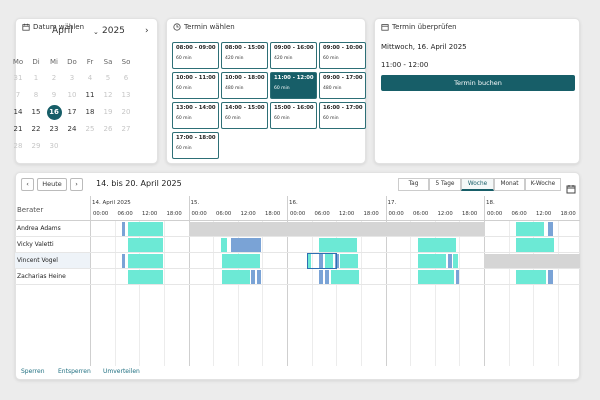 The image size is (600, 400). What do you see at coordinates (244, 85) in the screenshot?
I see `time-slot: 10:00 - 18:00 480 min` at bounding box center [244, 85].